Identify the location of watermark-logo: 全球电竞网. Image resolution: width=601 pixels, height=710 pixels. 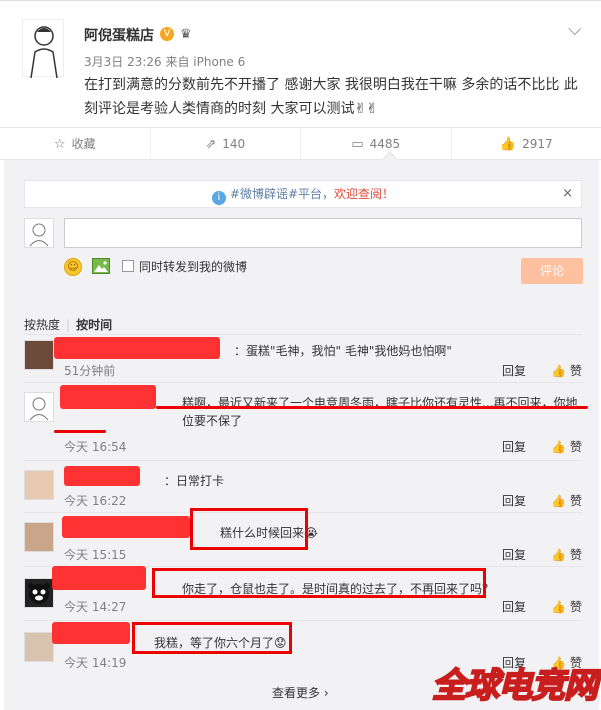
(515, 686).